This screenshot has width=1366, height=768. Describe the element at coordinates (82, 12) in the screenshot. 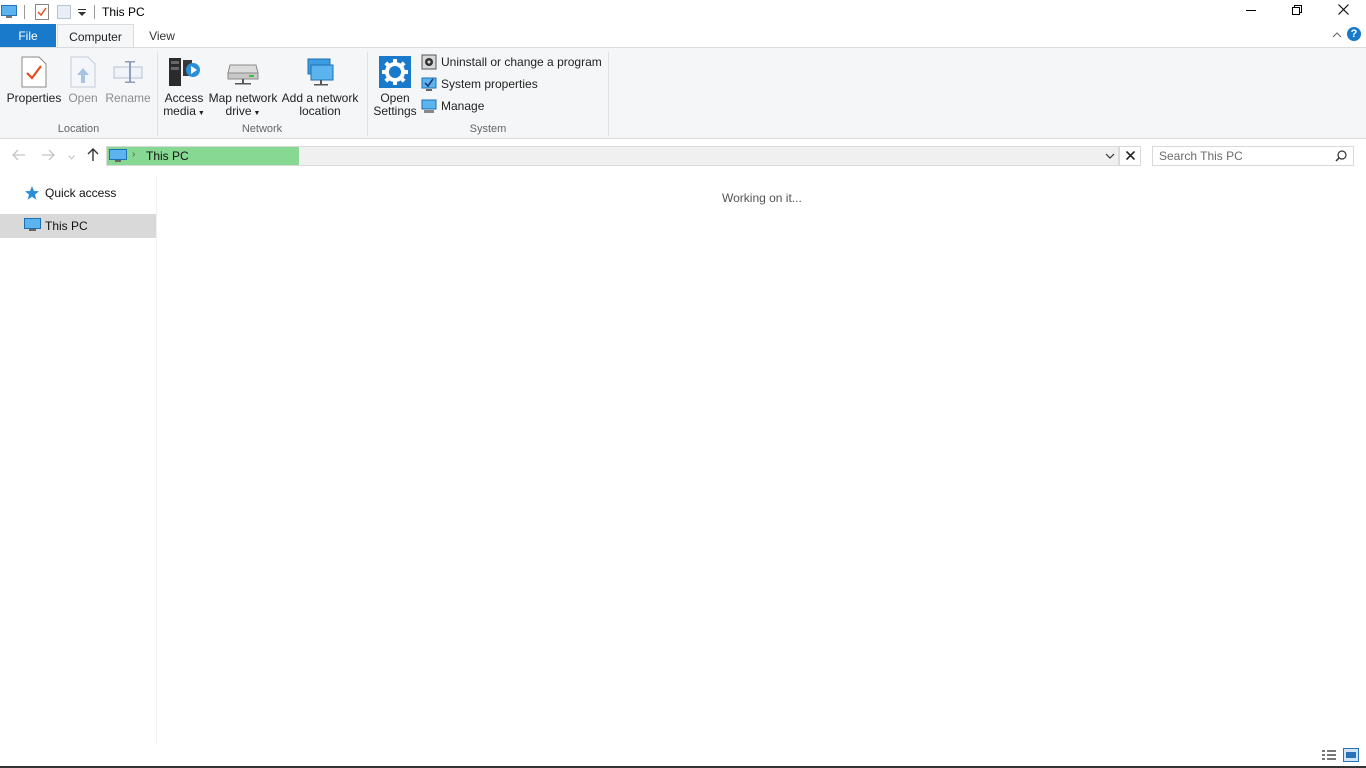

I see `customize-toolbar-icon` at that location.